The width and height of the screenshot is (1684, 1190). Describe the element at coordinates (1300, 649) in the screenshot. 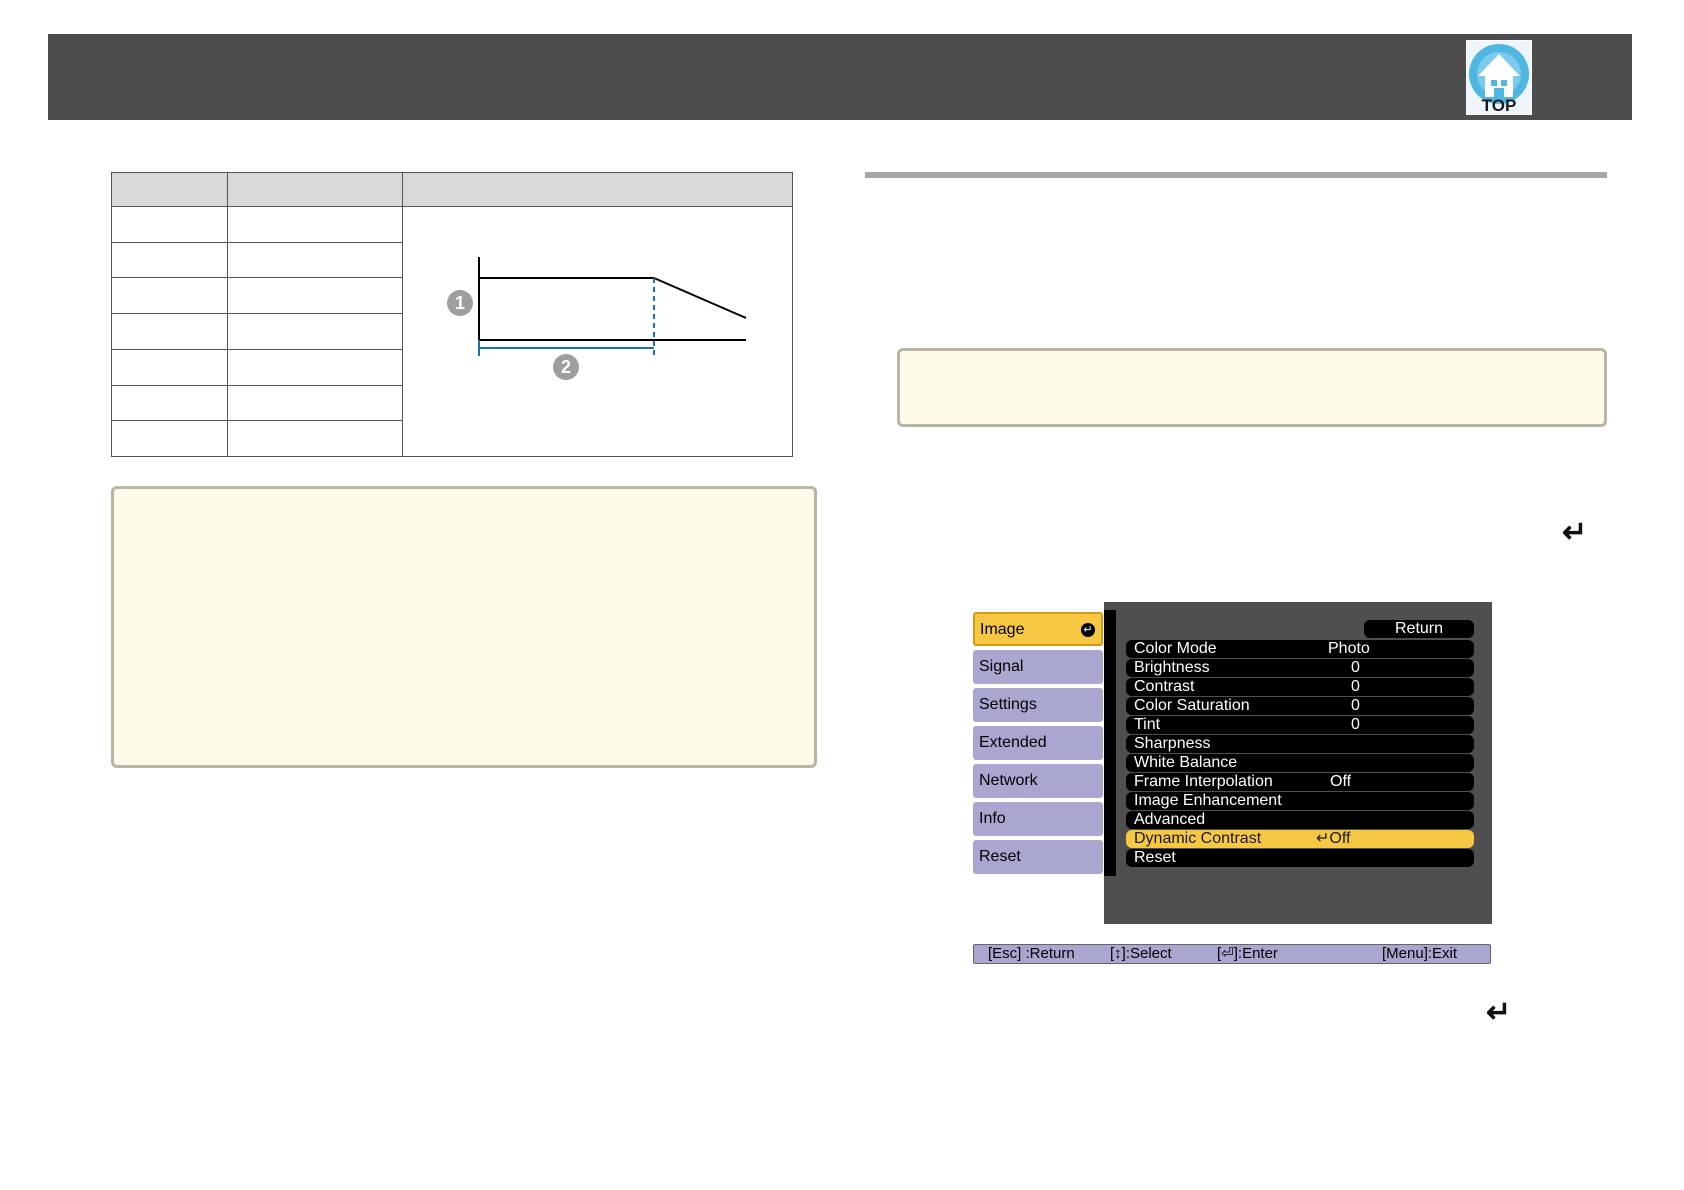

I see `menu-item-color-mode: Color Mode Photo` at that location.